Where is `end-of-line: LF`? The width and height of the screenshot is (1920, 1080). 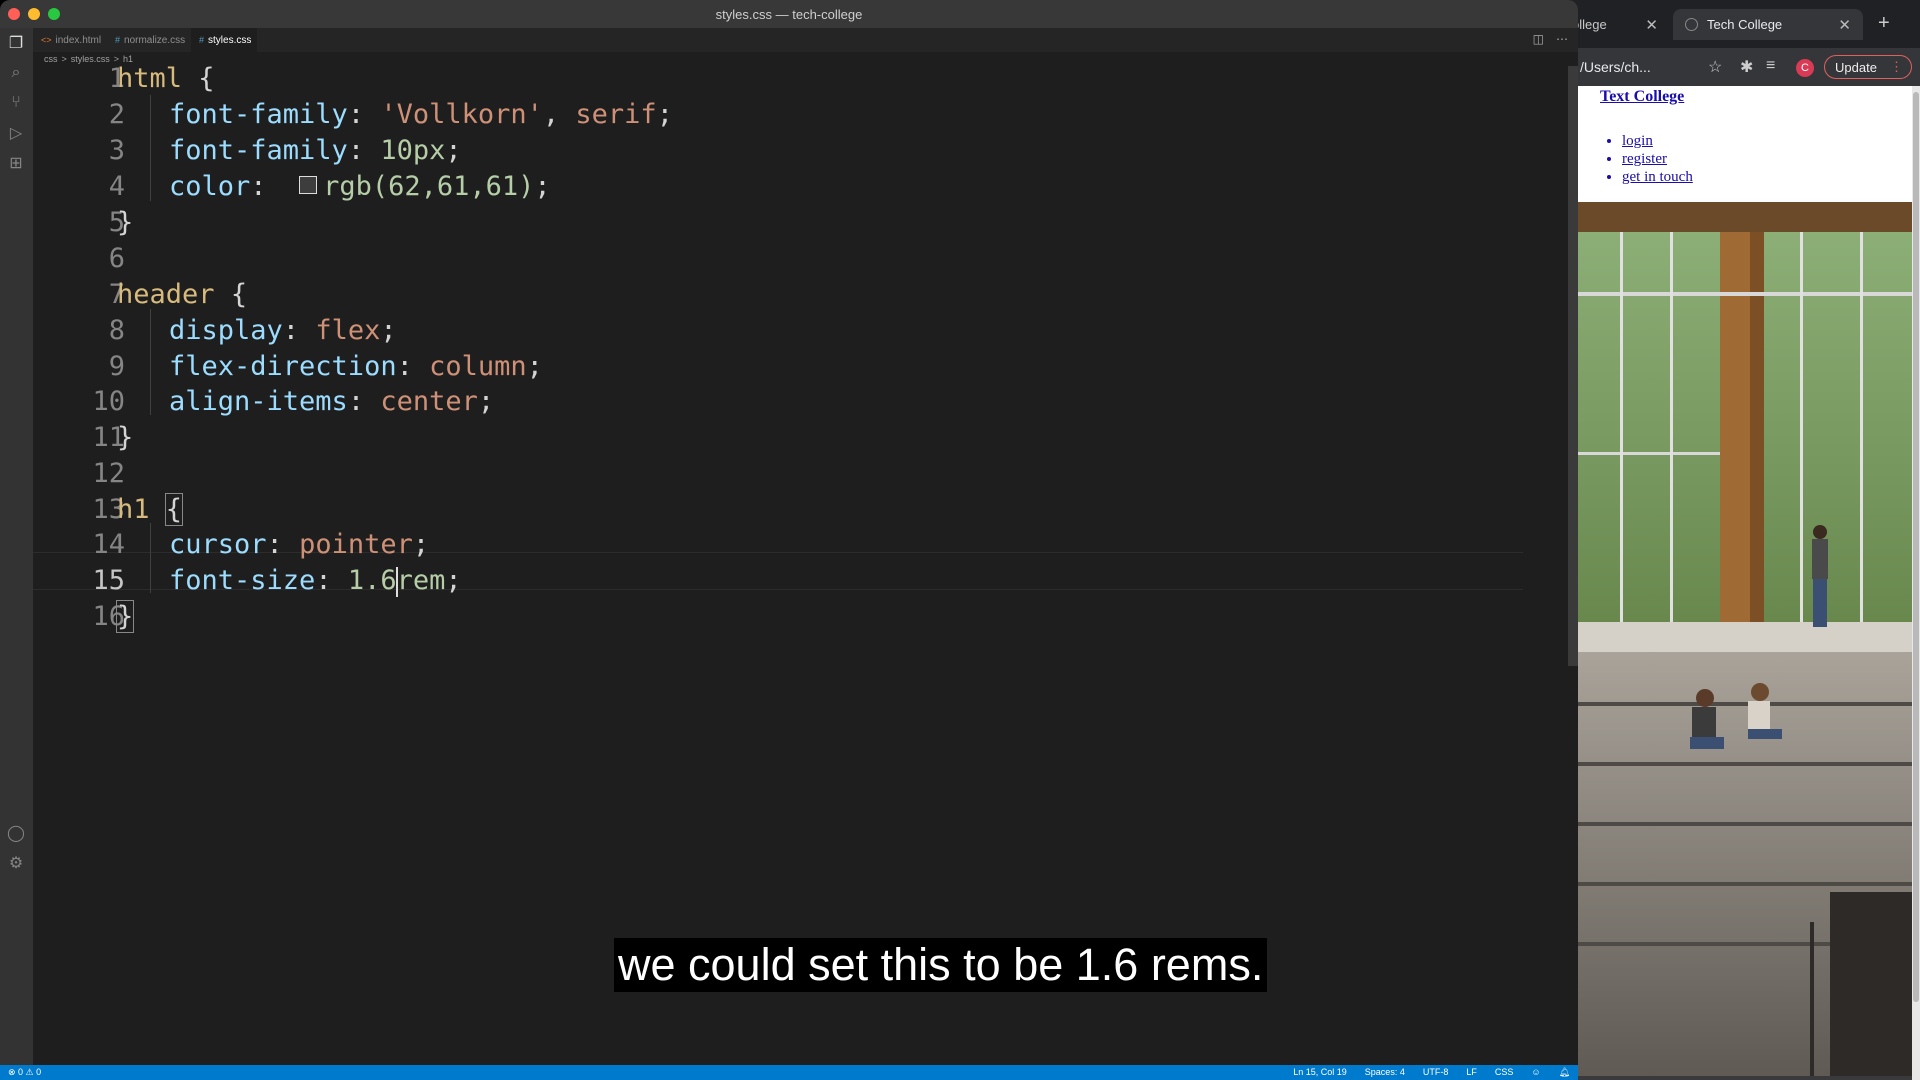
end-of-line: LF is located at coordinates (1471, 1072).